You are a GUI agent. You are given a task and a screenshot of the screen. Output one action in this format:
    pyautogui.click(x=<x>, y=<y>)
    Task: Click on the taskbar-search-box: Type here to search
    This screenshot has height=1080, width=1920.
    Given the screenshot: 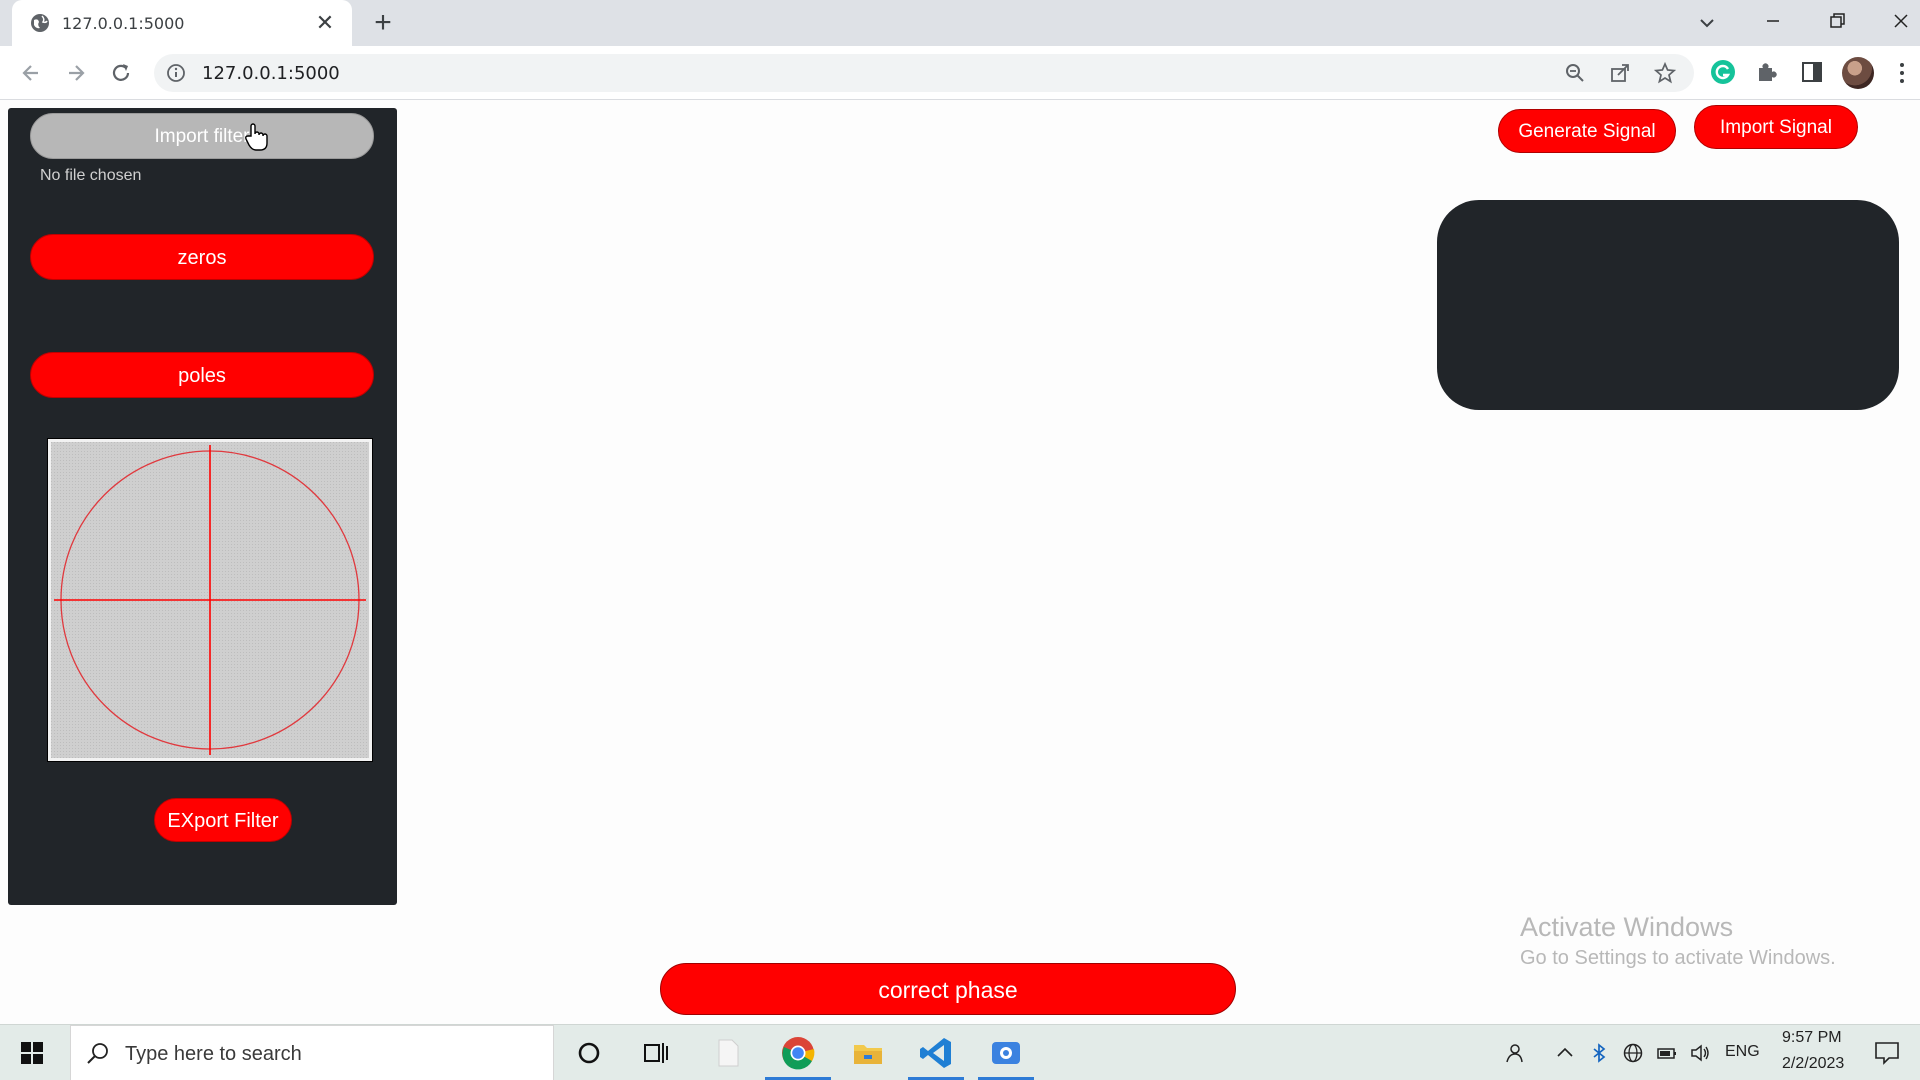 What is the action you would take?
    pyautogui.click(x=312, y=1052)
    